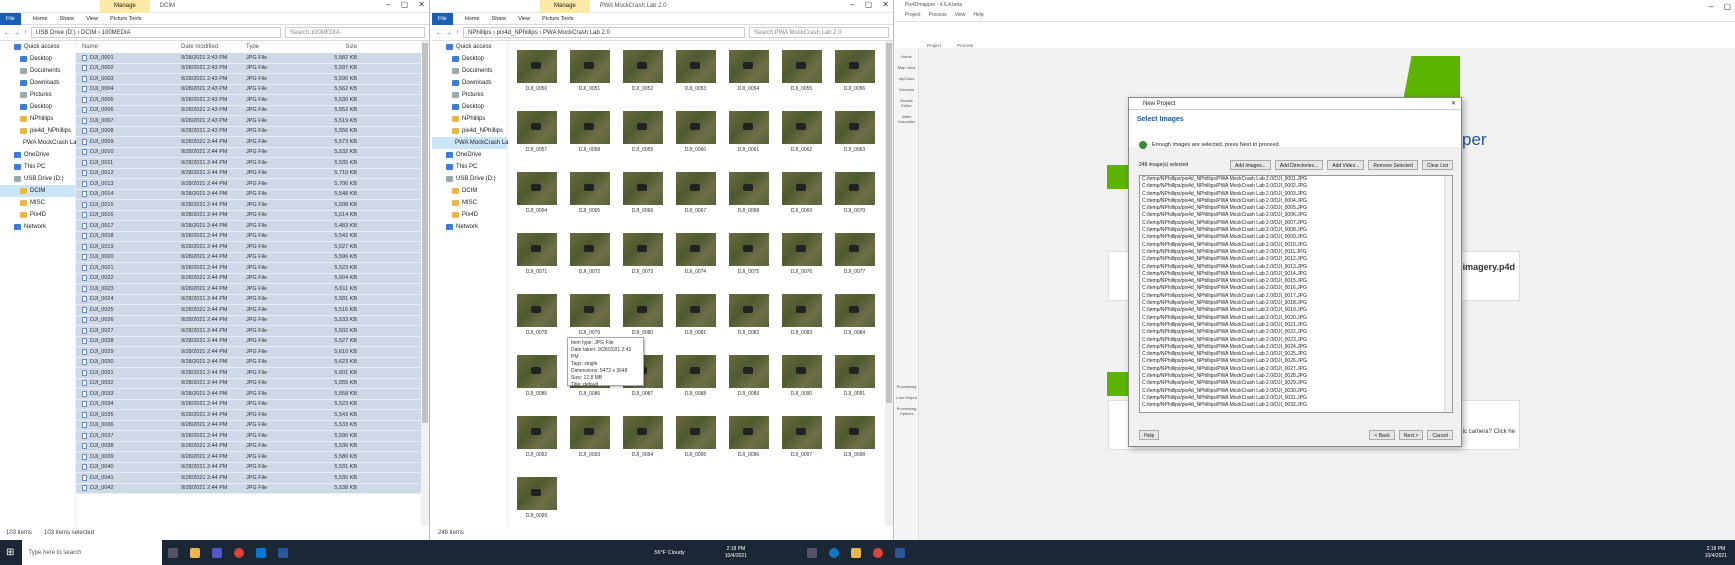  I want to click on nav-item: Desktop, so click(469, 59).